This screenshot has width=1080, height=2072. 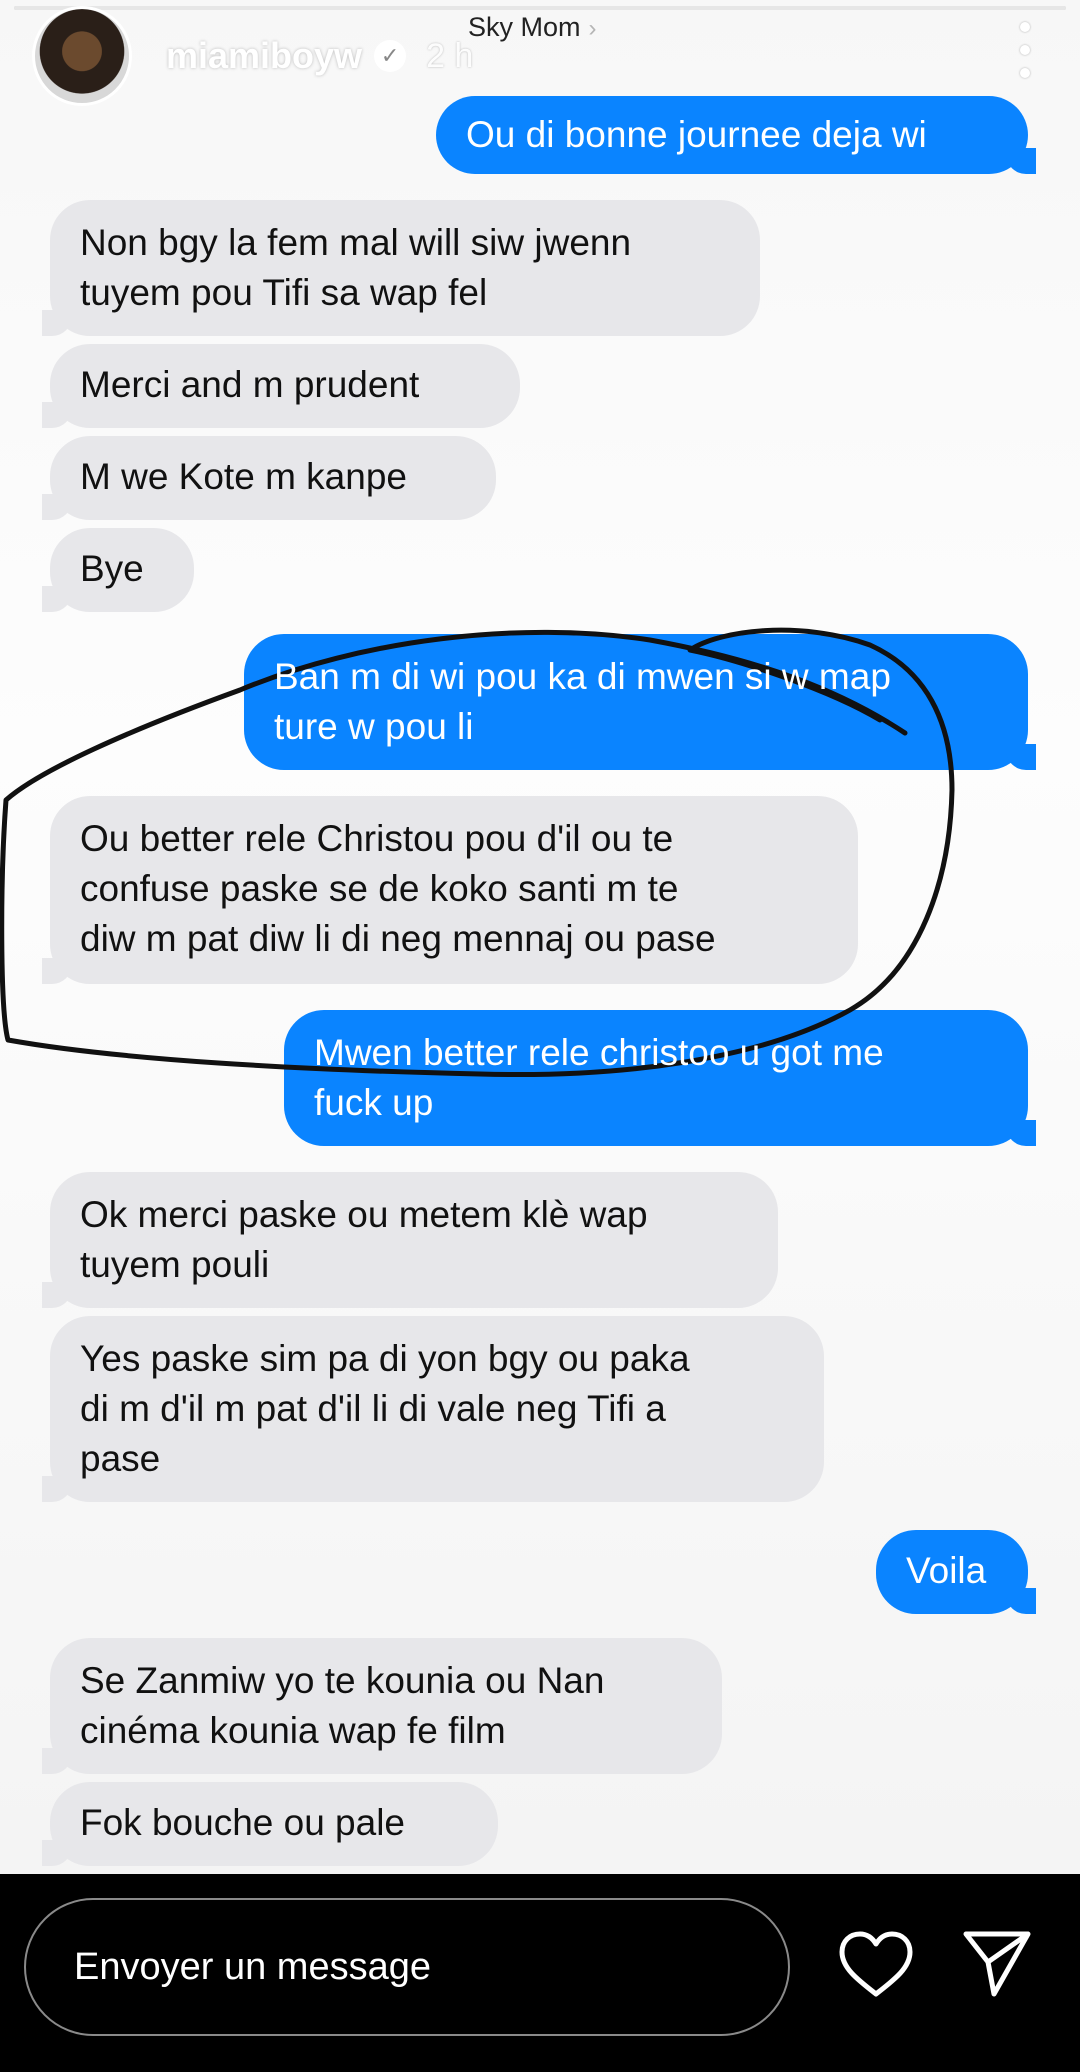 I want to click on message-input-placeholder: Envoyer un message, so click(x=252, y=1966).